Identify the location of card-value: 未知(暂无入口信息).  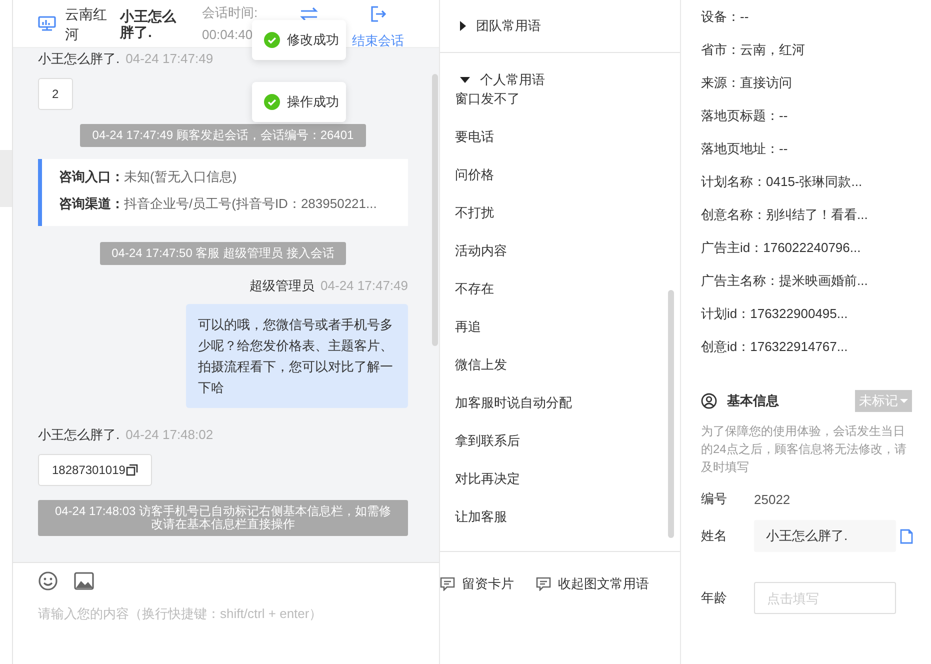
(180, 176).